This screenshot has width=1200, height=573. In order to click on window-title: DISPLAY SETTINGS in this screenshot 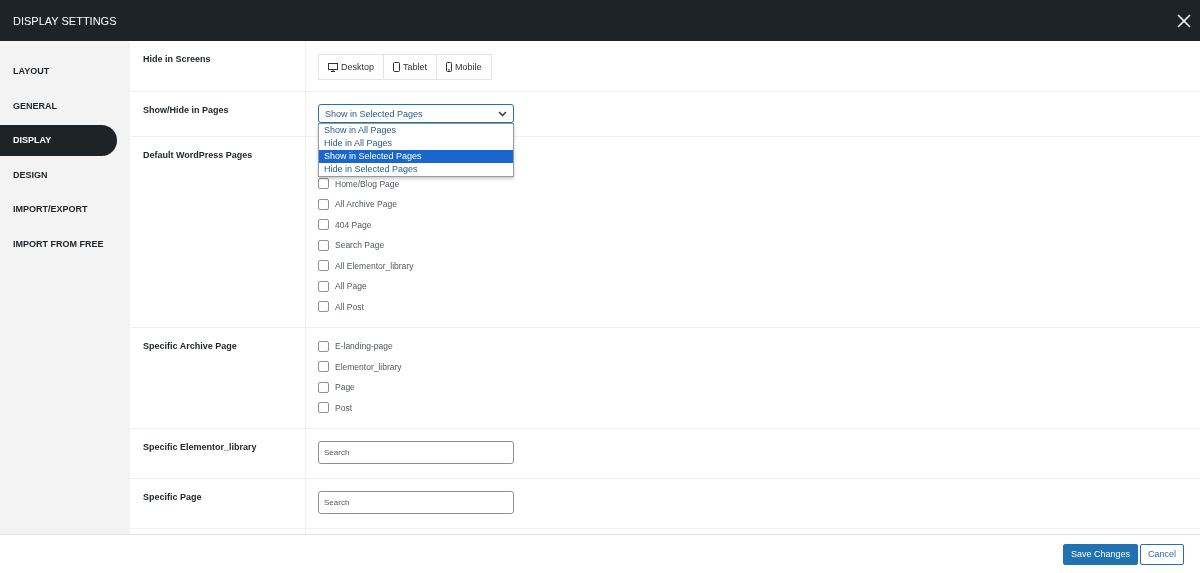, I will do `click(65, 20)`.